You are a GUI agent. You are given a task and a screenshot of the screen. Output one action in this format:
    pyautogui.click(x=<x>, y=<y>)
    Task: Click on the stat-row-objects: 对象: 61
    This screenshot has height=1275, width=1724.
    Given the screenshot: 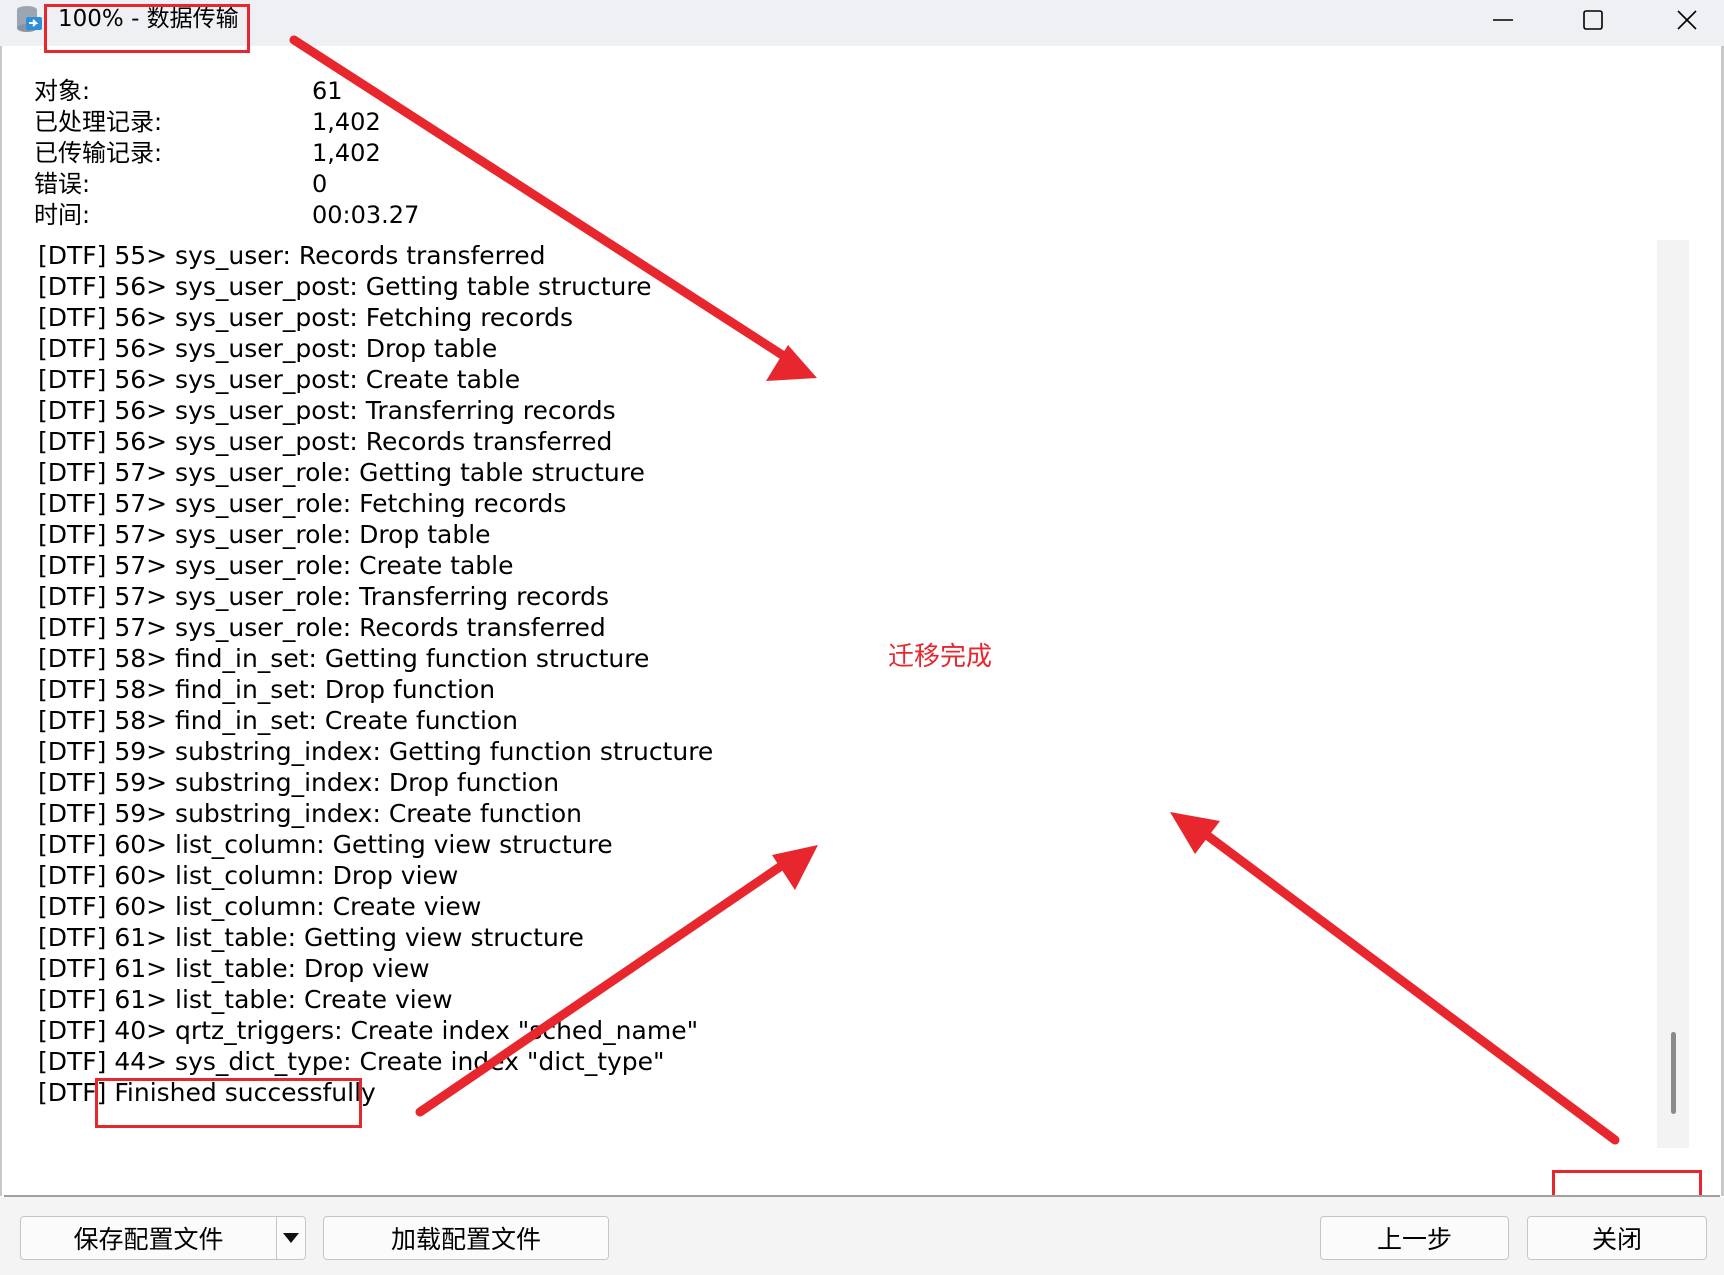 What is the action you would take?
    pyautogui.click(x=334, y=91)
    